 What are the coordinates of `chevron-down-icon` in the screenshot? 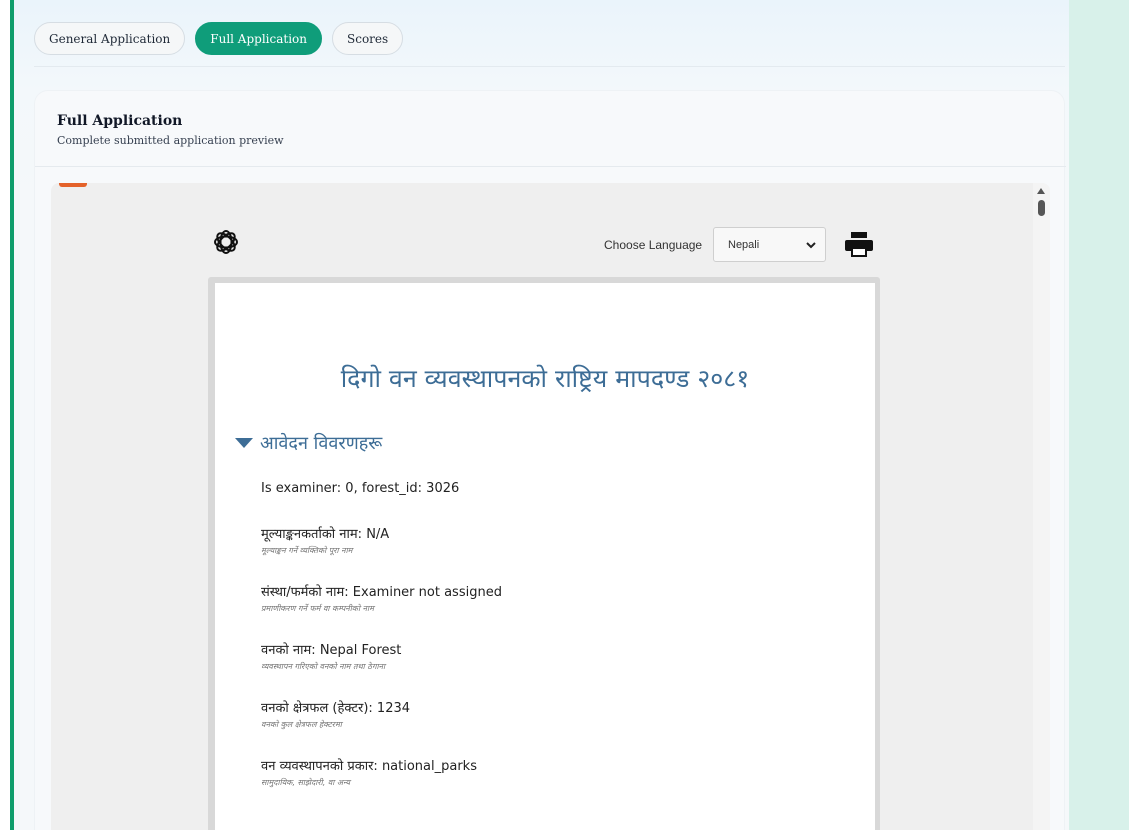 It's located at (811, 245).